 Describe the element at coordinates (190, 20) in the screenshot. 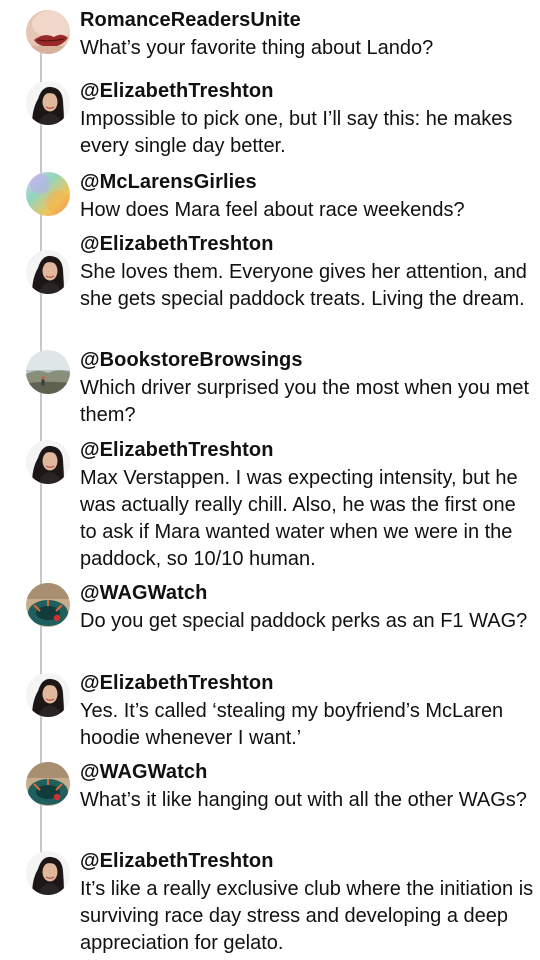

I see `username: RomanceReadersUnite` at that location.